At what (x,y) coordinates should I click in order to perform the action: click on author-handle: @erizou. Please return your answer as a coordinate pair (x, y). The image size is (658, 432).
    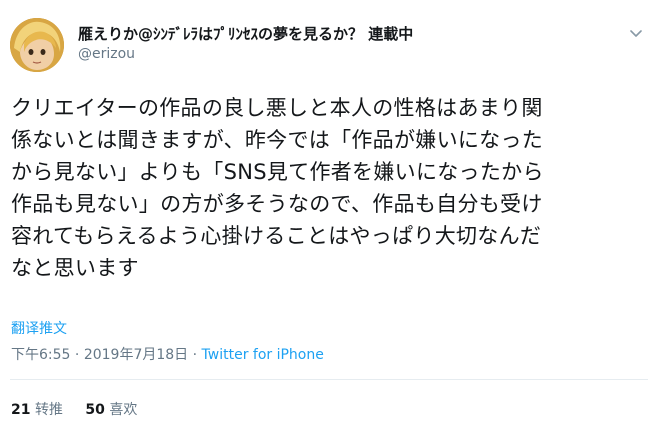
    Looking at the image, I should click on (245, 54).